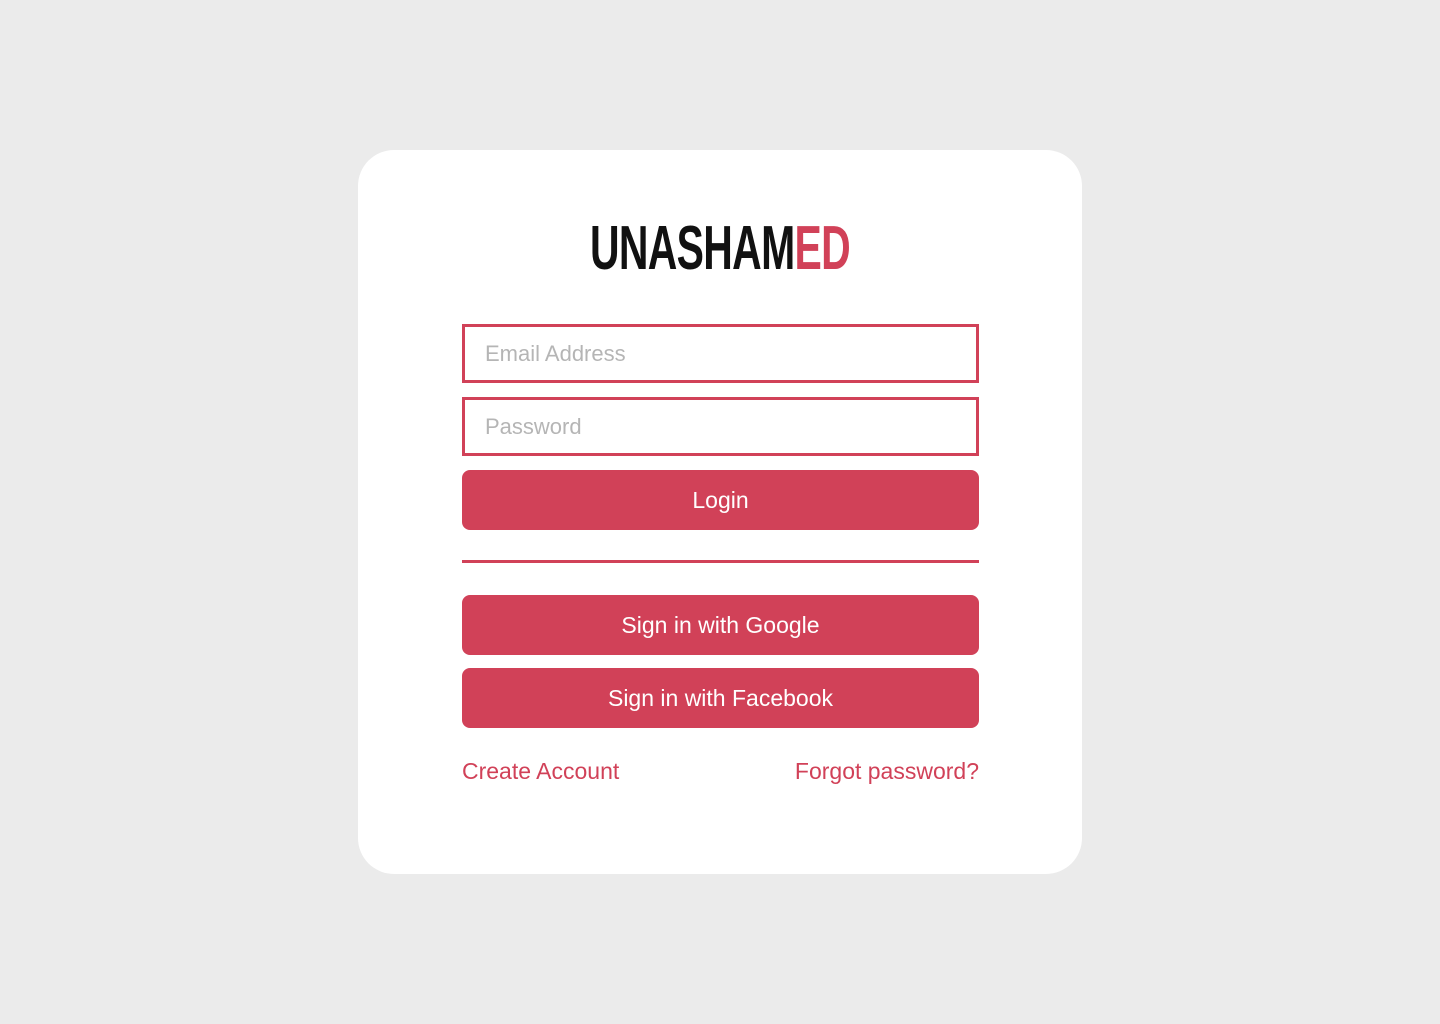 This screenshot has width=1440, height=1024. I want to click on brand-logo-accent: ED, so click(822, 248).